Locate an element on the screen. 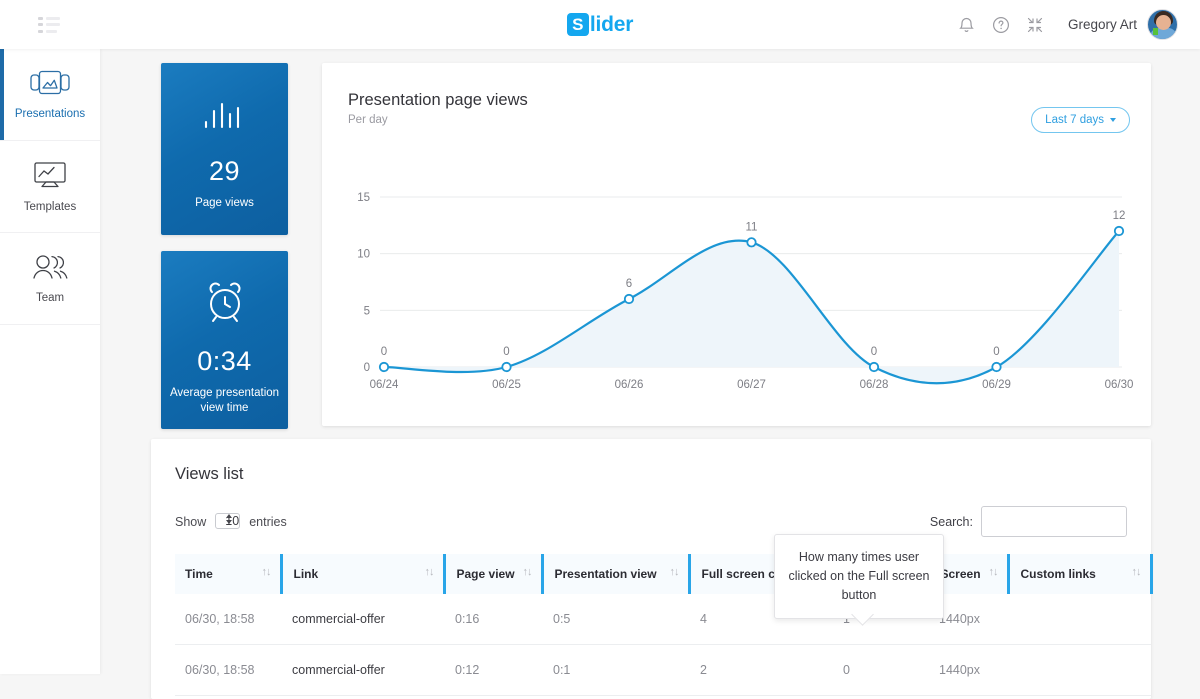  search-control: Search: is located at coordinates (1028, 521).